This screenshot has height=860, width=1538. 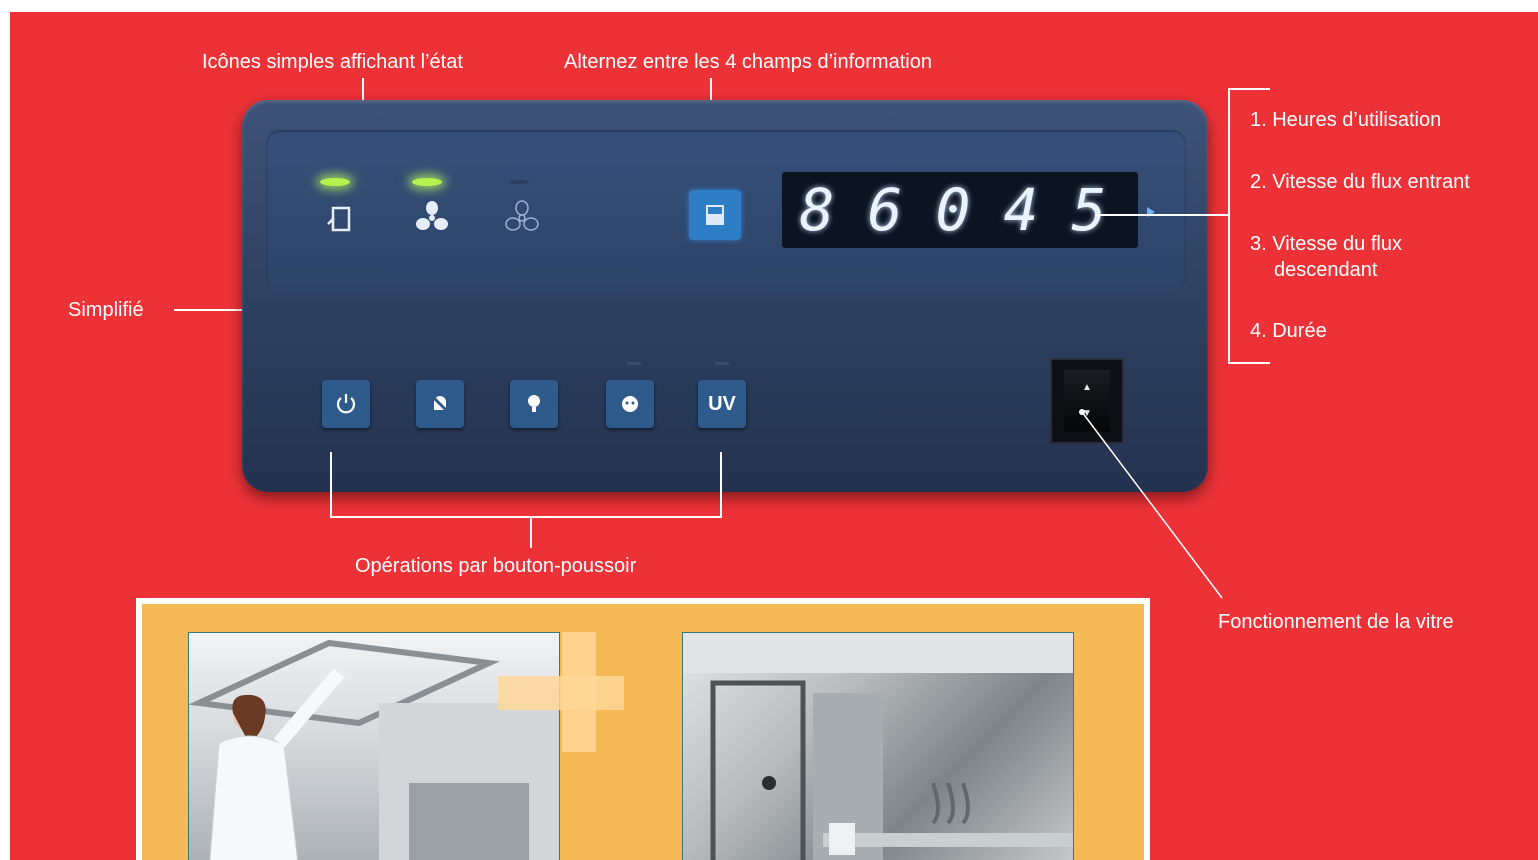 What do you see at coordinates (440, 404) in the screenshot?
I see `alarm-mute-button` at bounding box center [440, 404].